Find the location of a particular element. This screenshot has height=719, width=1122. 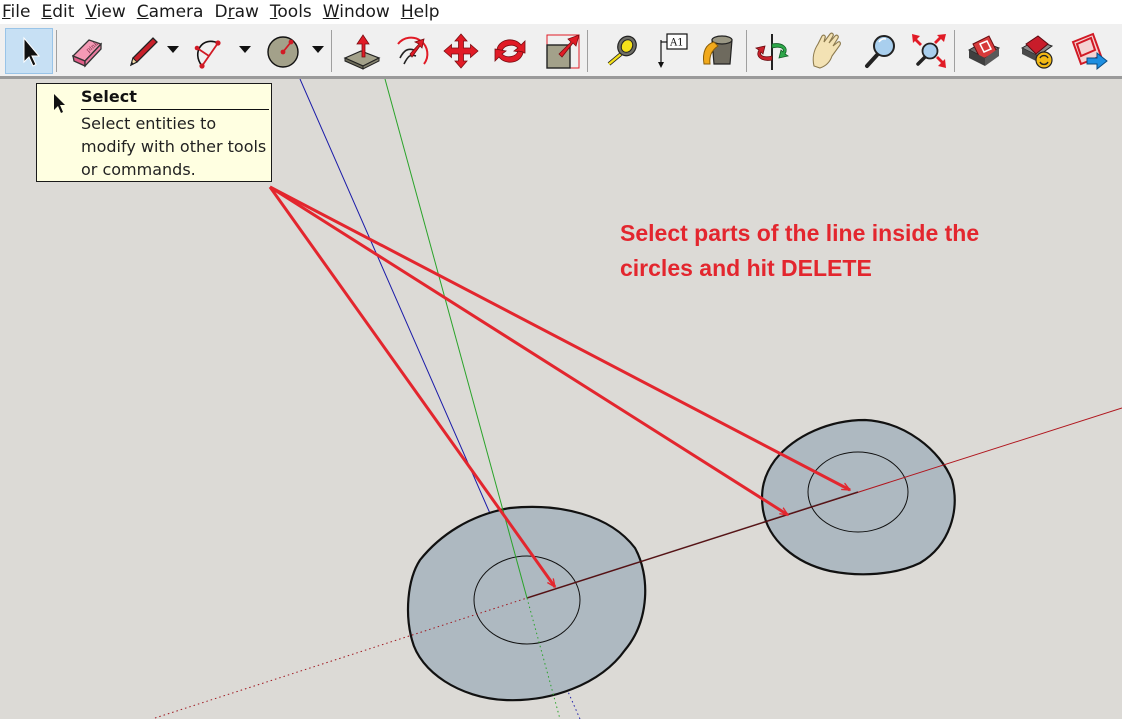

disk-outer-face-right is located at coordinates (858, 497).